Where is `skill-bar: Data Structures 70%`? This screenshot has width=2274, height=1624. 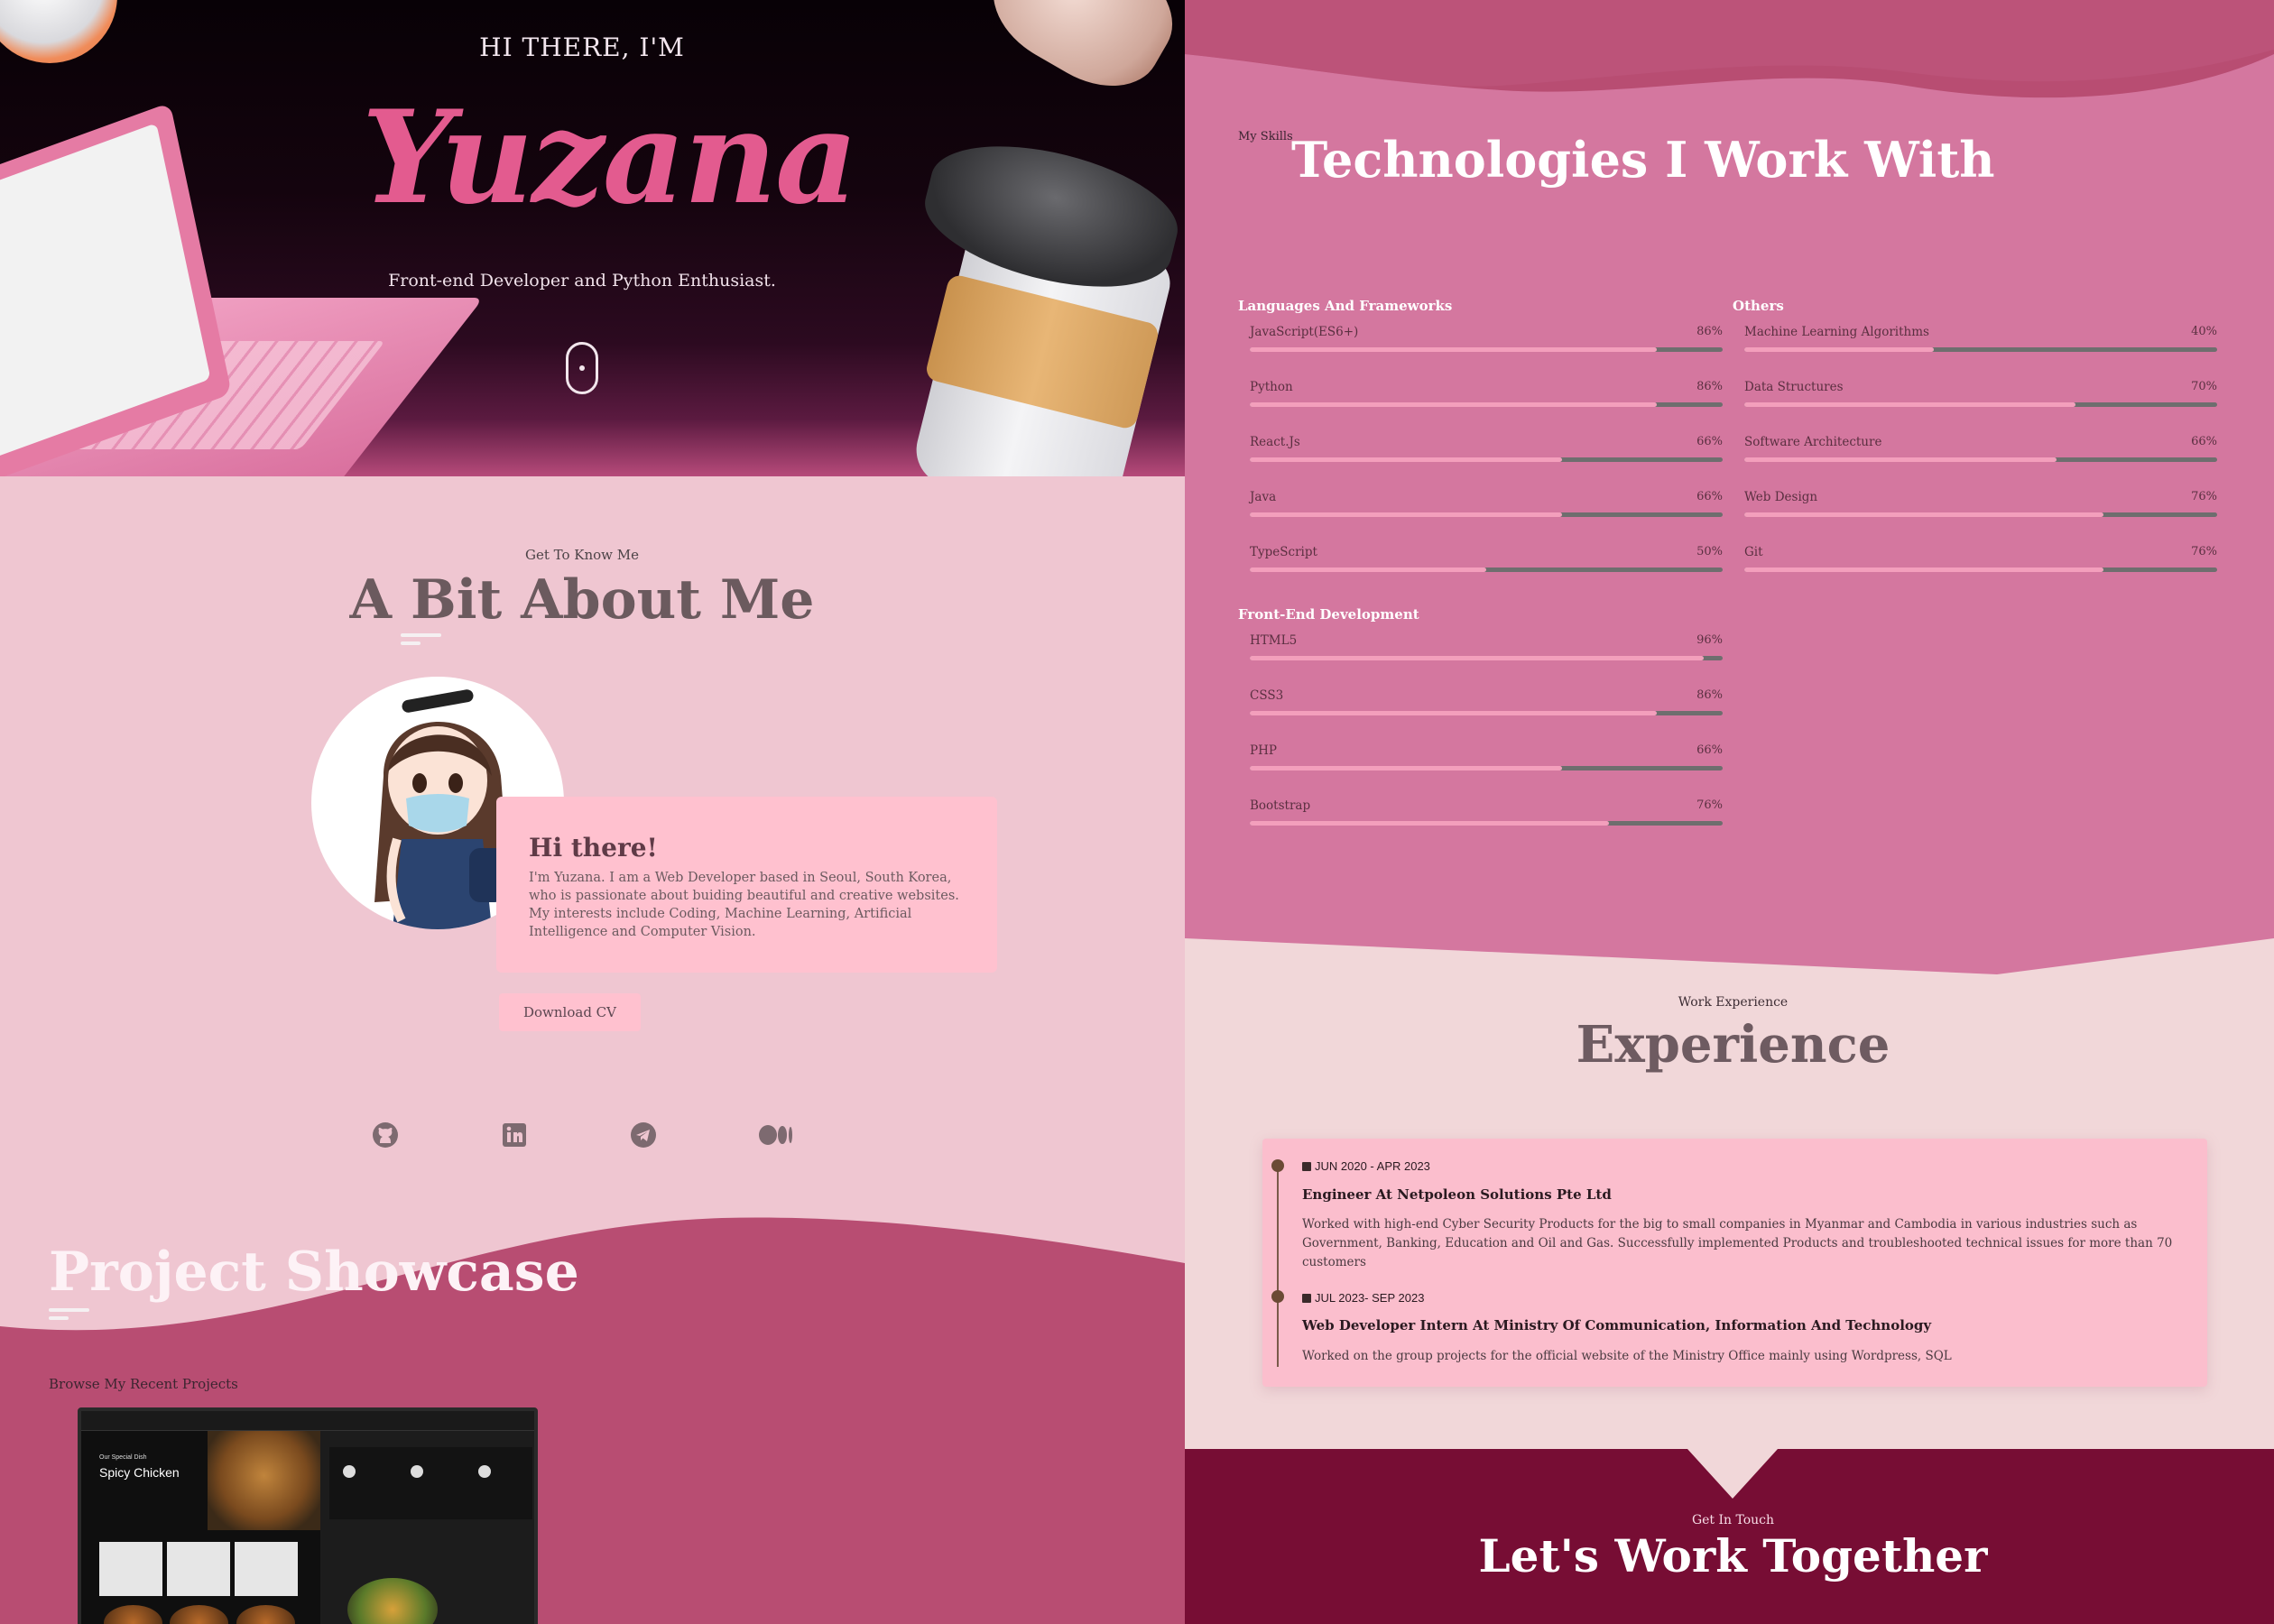
skill-bar: Data Structures 70% is located at coordinates (1981, 398).